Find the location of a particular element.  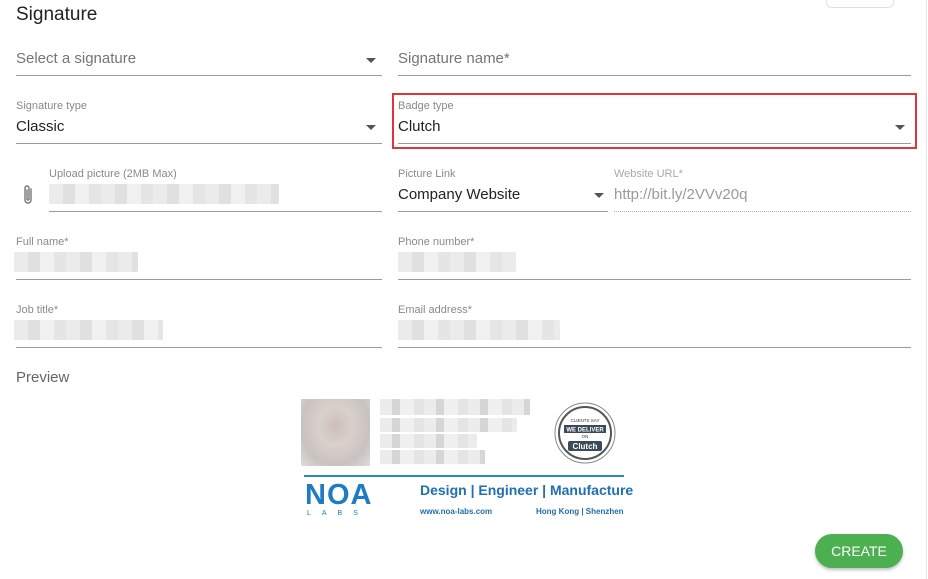

signature-name-input: Signature name* is located at coordinates (654, 58).